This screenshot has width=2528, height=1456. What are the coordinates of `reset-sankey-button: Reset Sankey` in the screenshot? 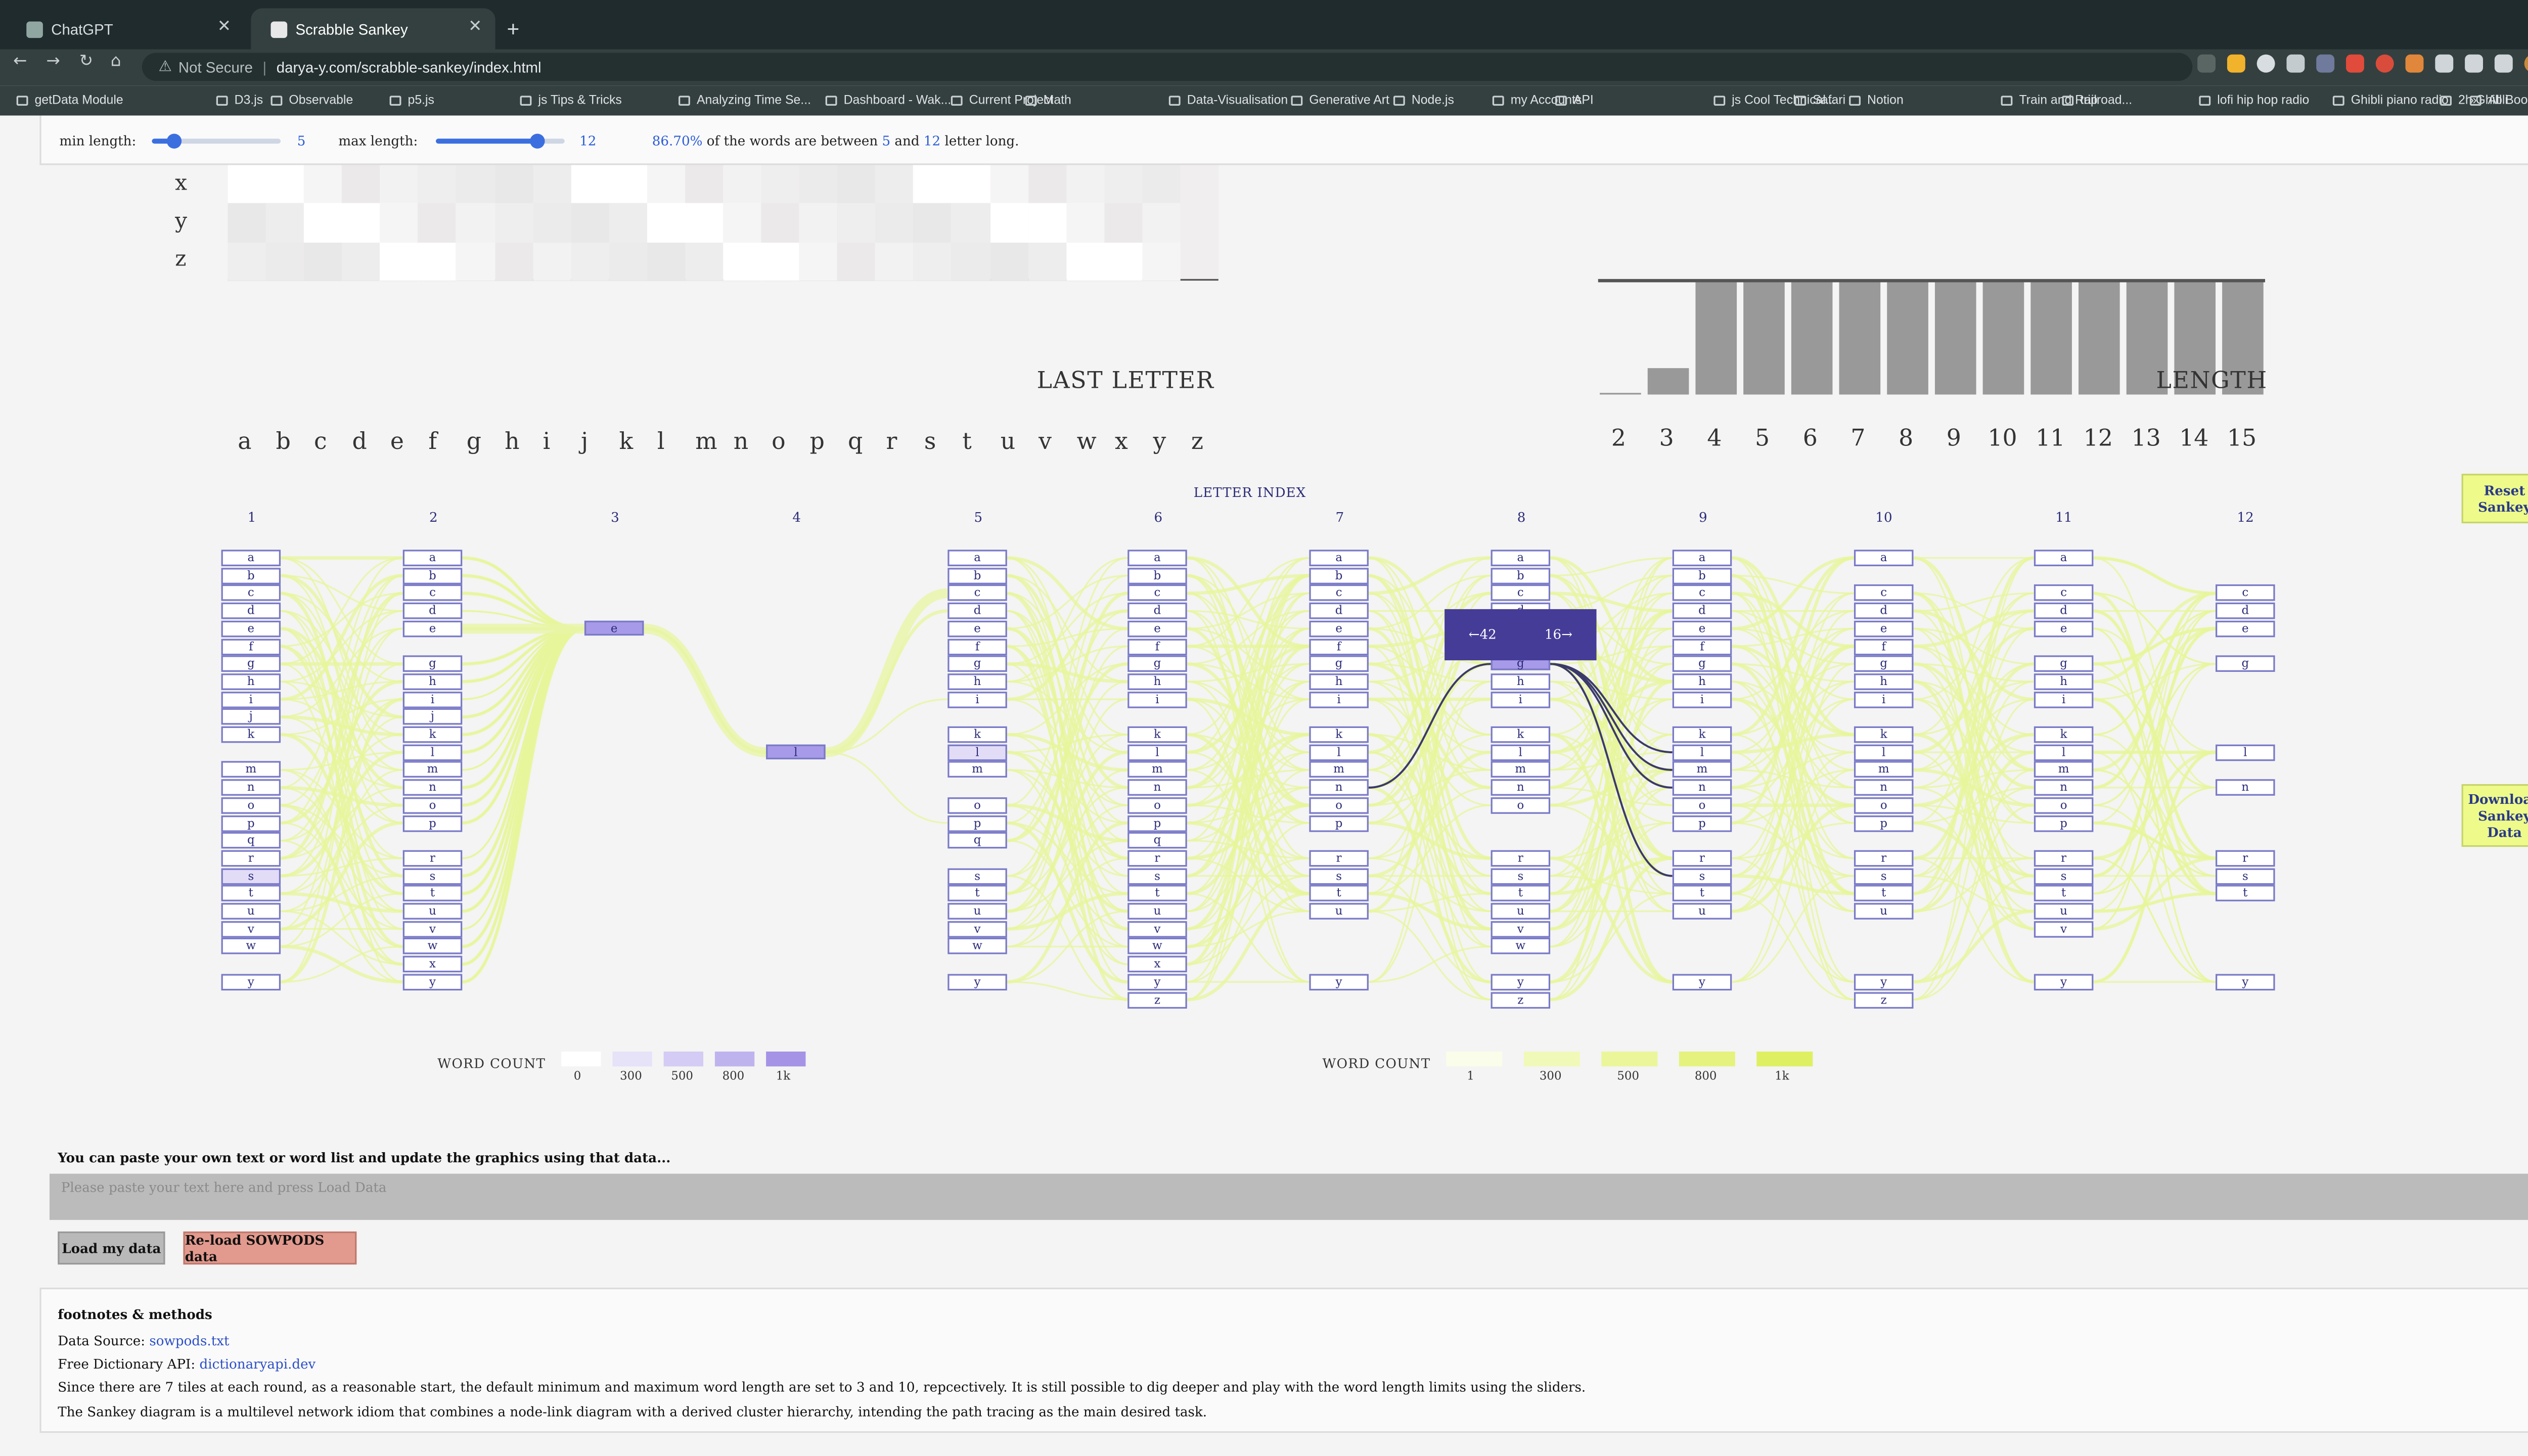 It's located at (2495, 499).